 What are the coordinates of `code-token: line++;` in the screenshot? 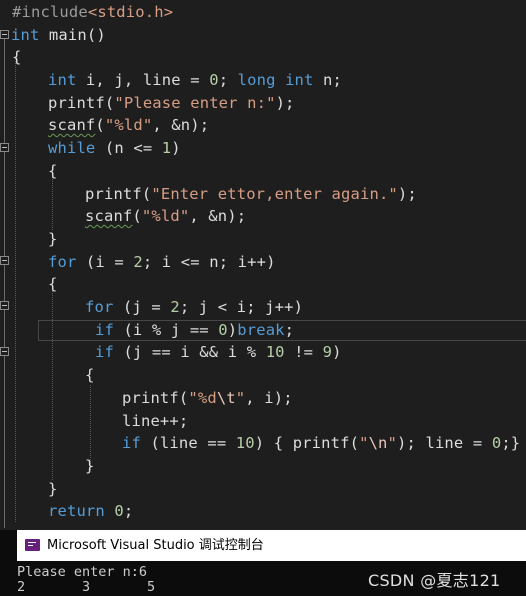 It's located at (155, 421).